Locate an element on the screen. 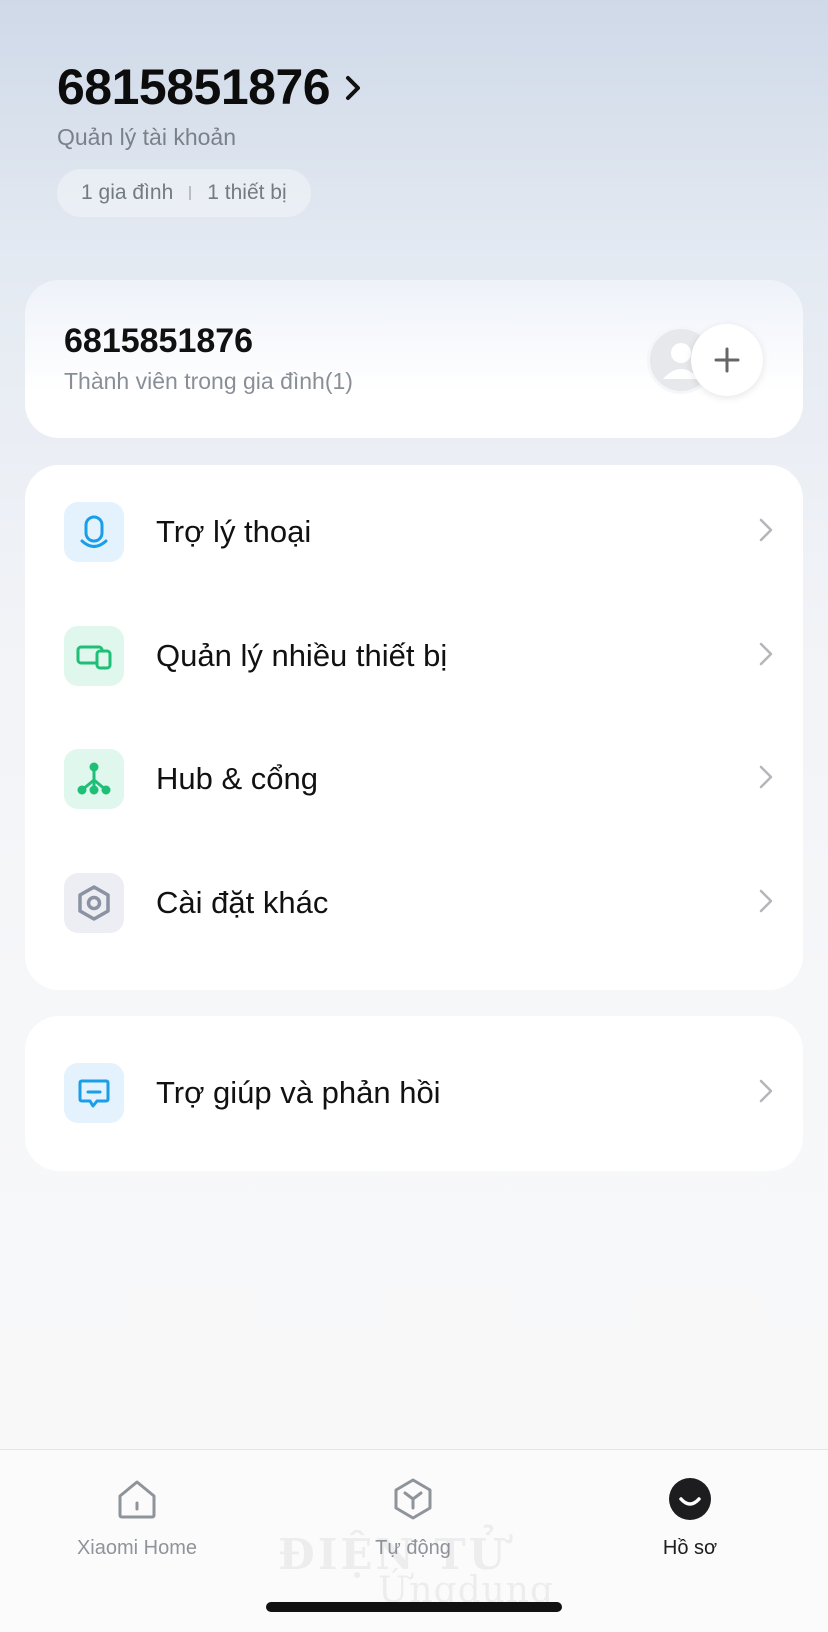 The image size is (828, 1632). account-id: 6815851876 is located at coordinates (194, 87).